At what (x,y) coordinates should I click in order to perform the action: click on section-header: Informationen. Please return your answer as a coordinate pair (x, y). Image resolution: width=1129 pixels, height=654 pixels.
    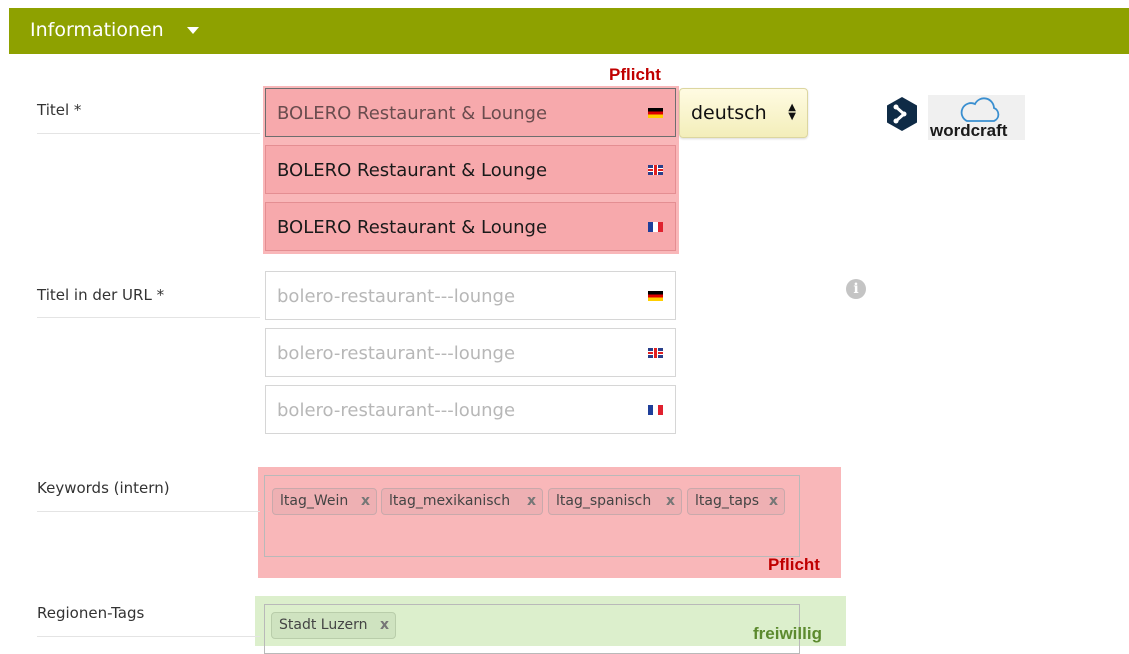
    Looking at the image, I should click on (569, 31).